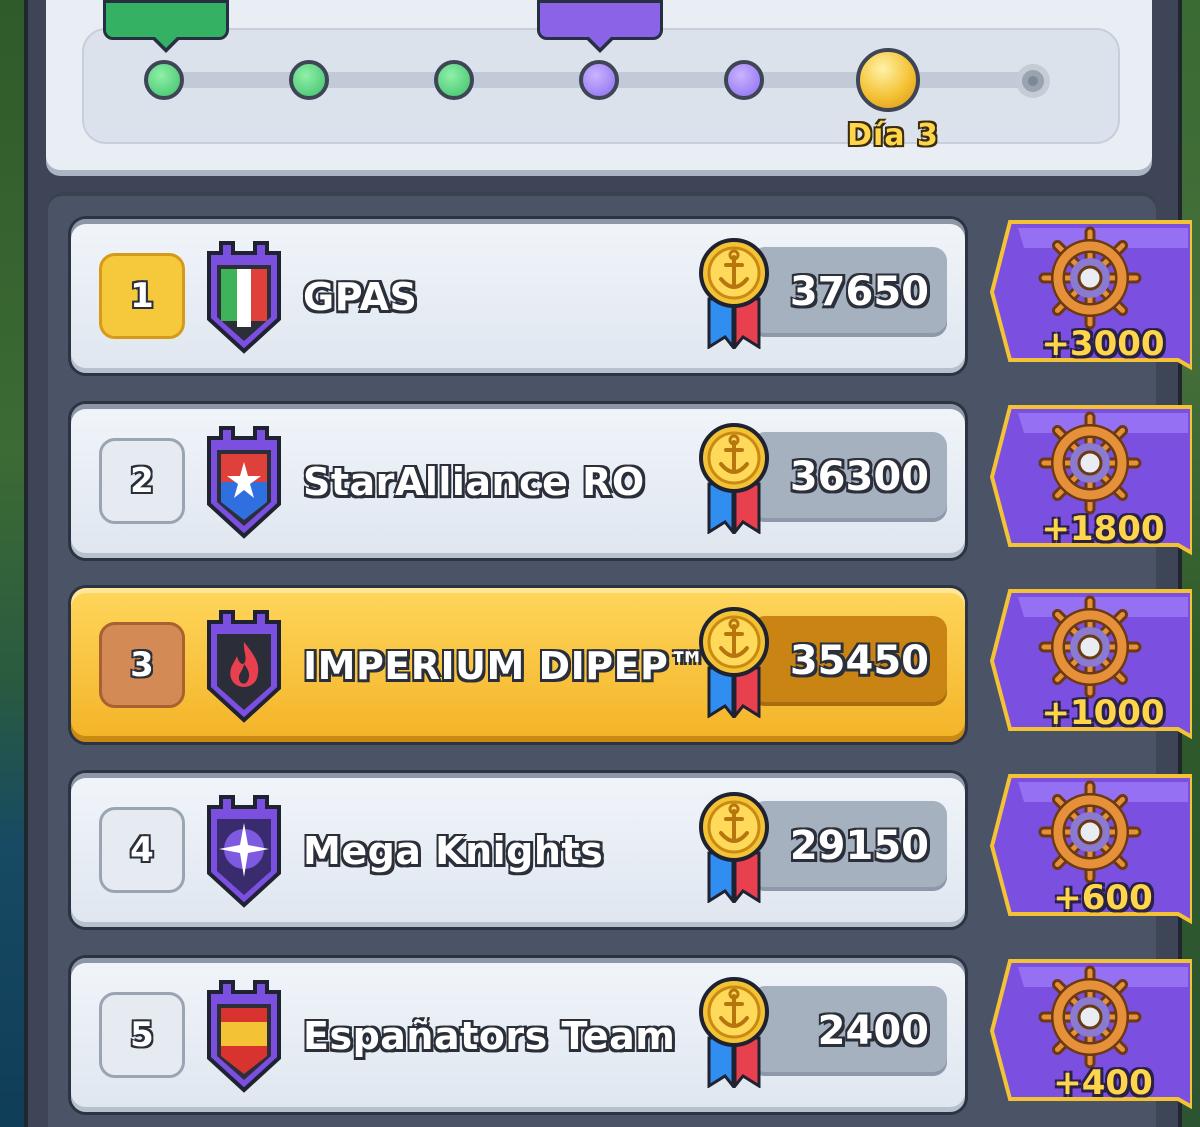 The height and width of the screenshot is (1127, 1200). What do you see at coordinates (888, 80) in the screenshot?
I see `progress-node-current` at bounding box center [888, 80].